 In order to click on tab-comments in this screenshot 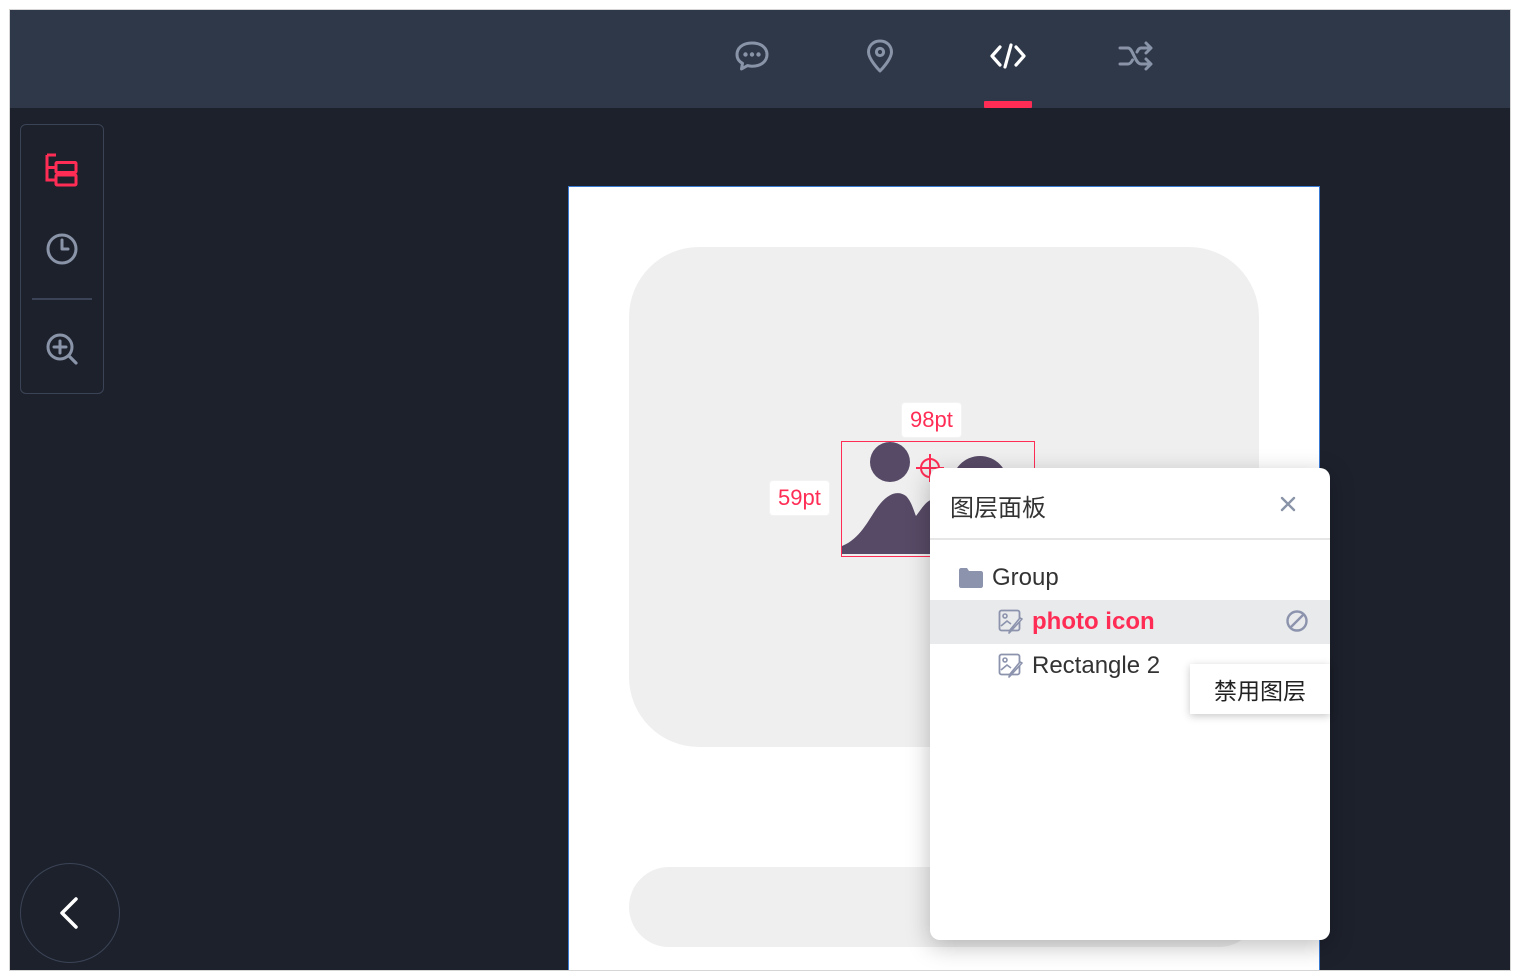, I will do `click(752, 56)`.